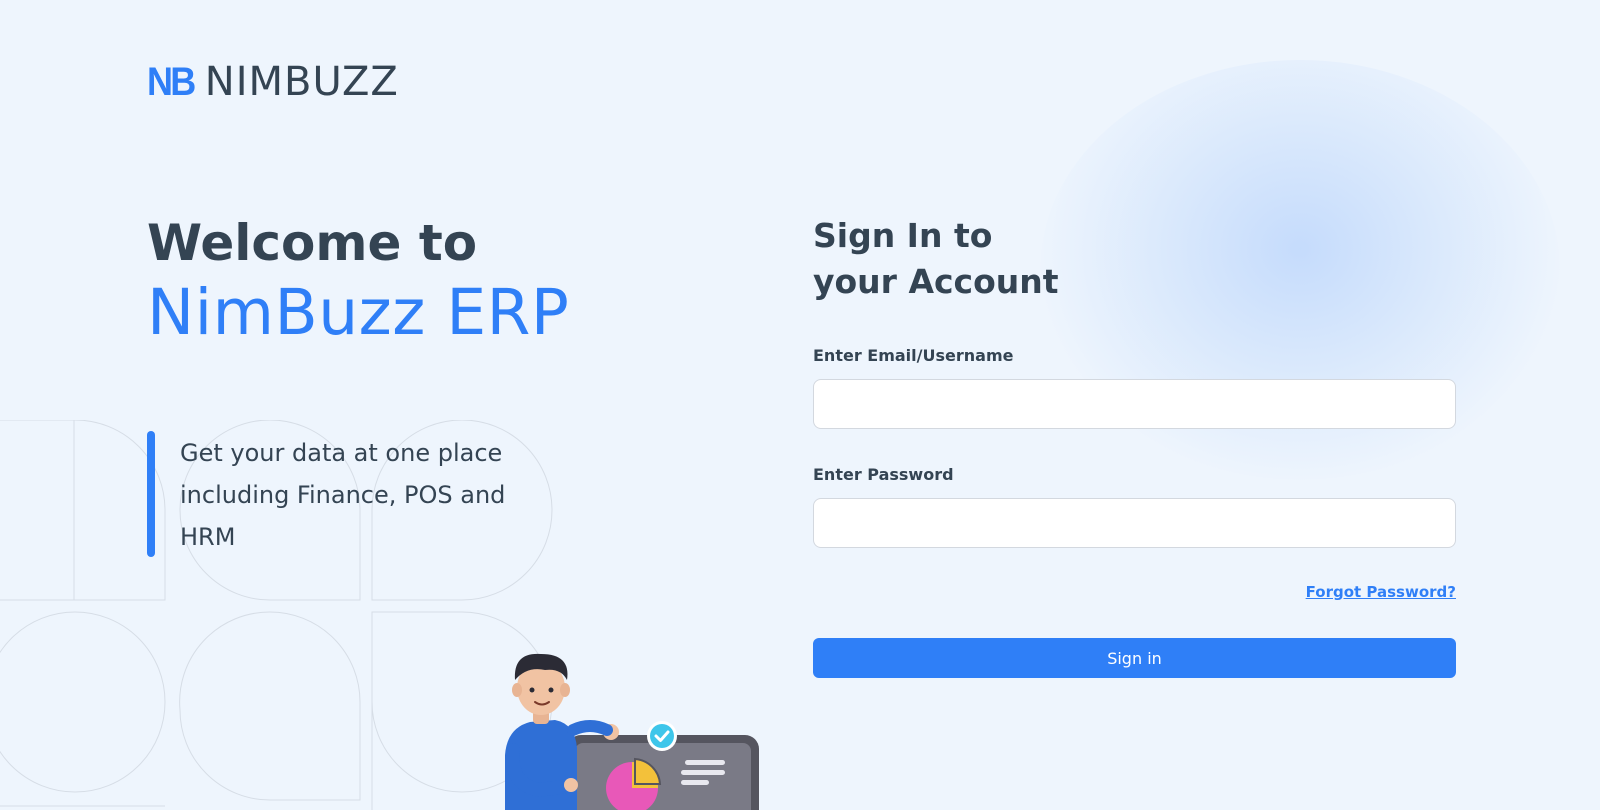  I want to click on tagline-accent-bar, so click(151, 494).